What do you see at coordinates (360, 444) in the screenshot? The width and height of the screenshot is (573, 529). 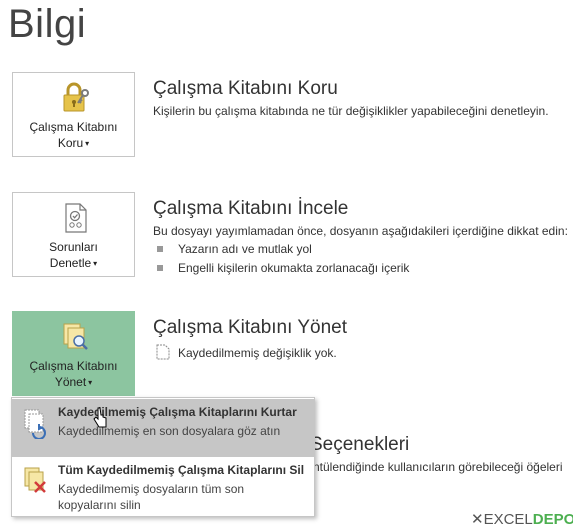 I see `options-title: Seçenekleri` at bounding box center [360, 444].